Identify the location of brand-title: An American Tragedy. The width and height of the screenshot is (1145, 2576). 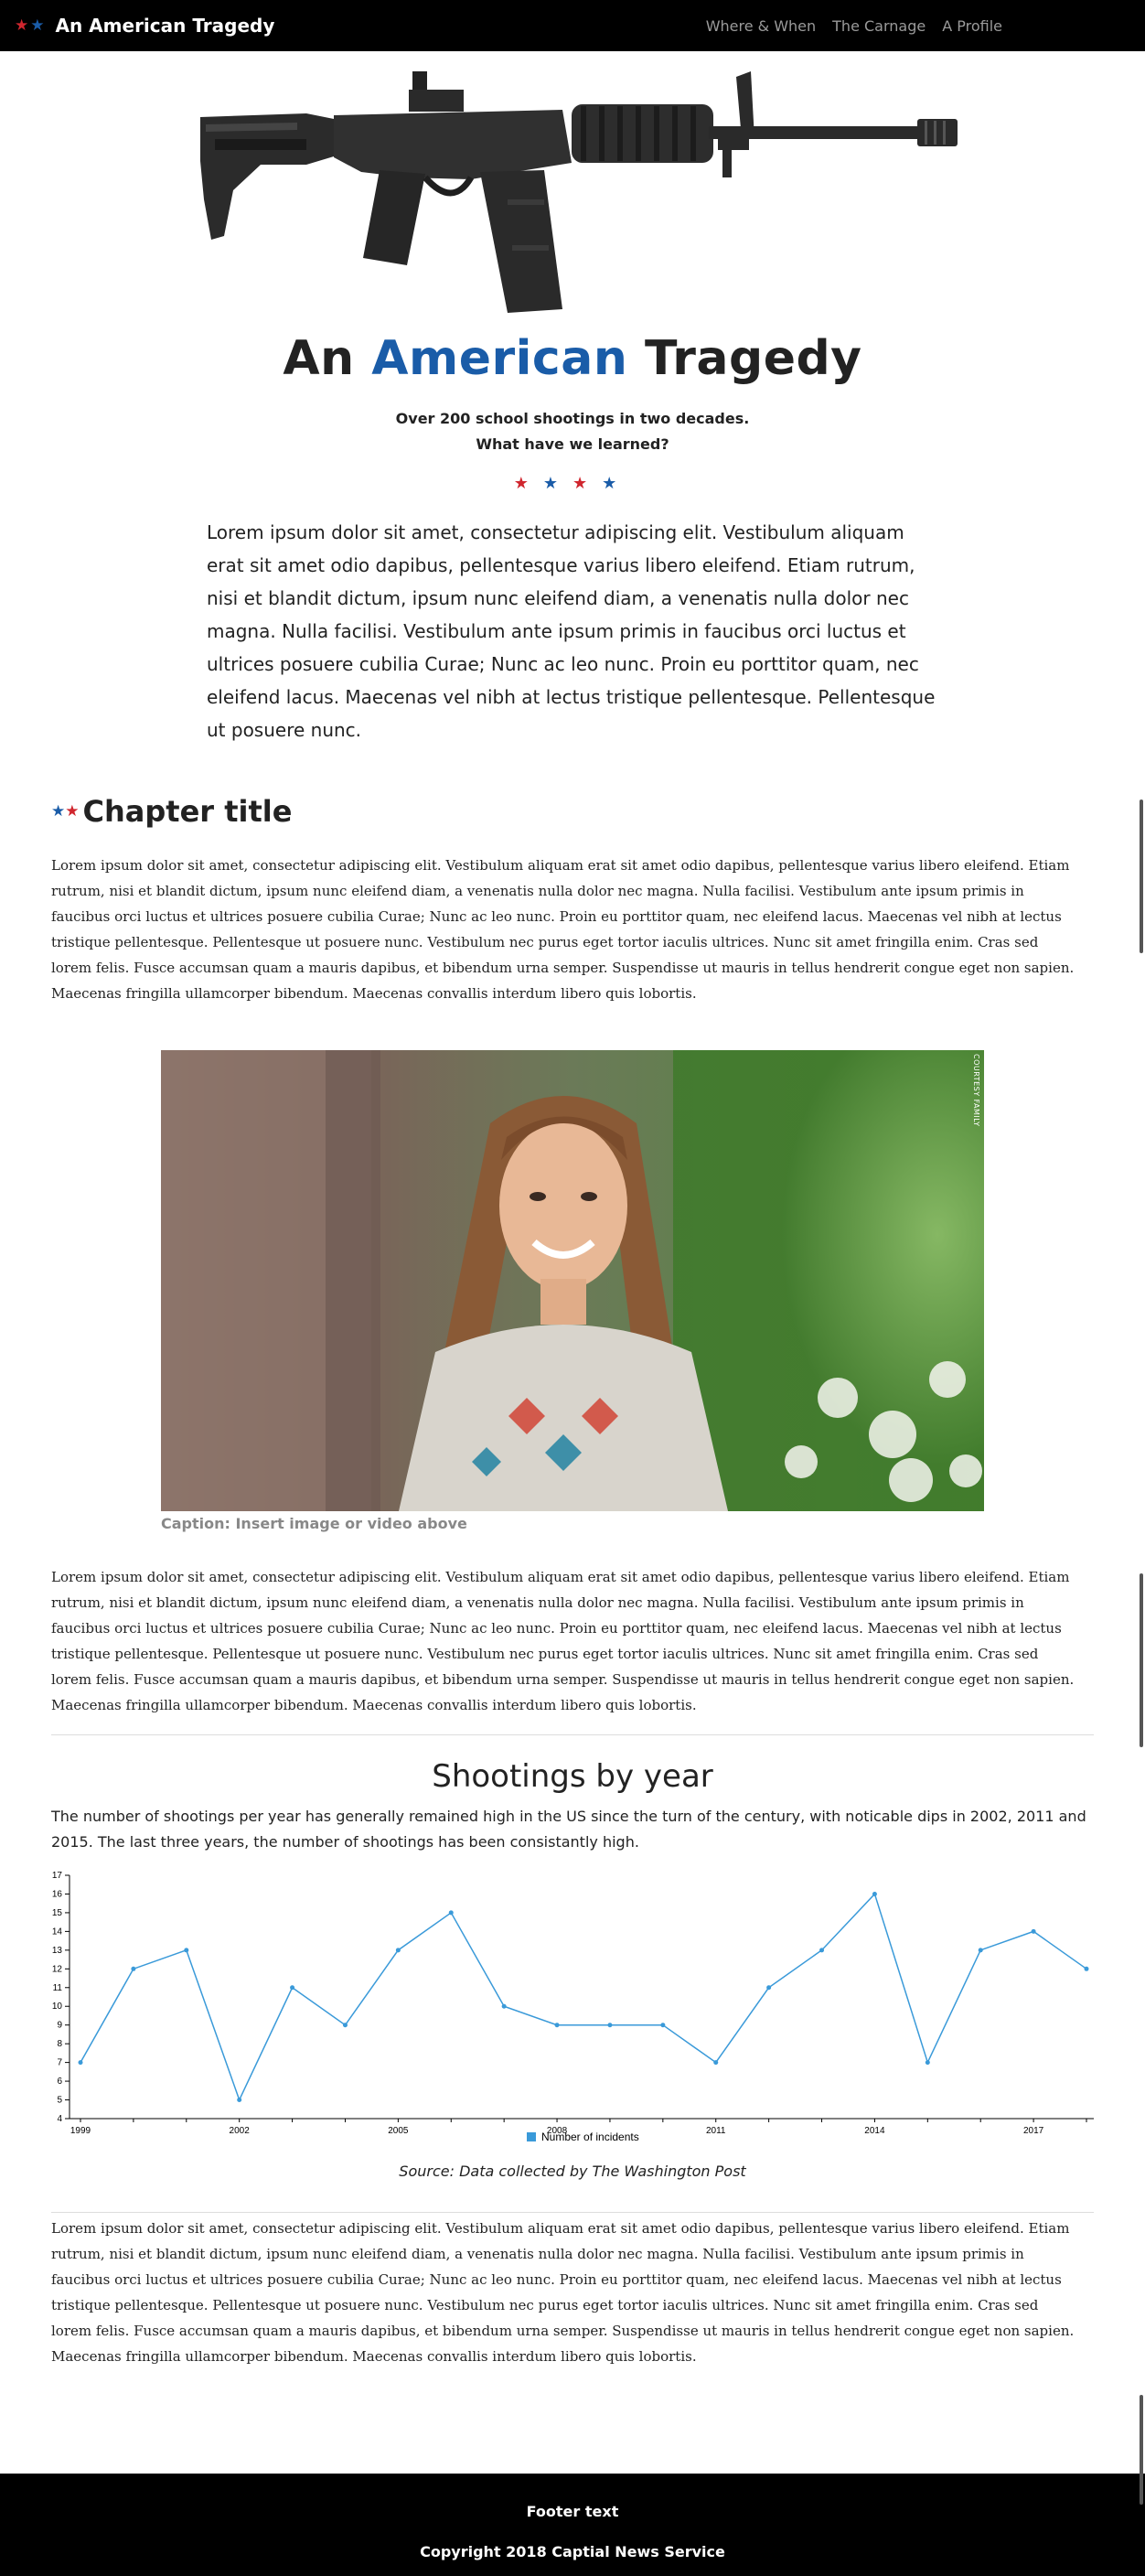
(165, 26).